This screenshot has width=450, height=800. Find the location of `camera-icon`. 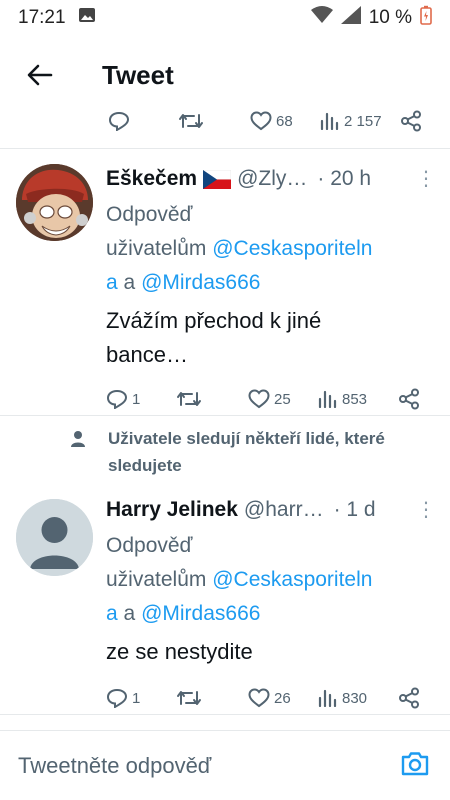

camera-icon is located at coordinates (415, 766).